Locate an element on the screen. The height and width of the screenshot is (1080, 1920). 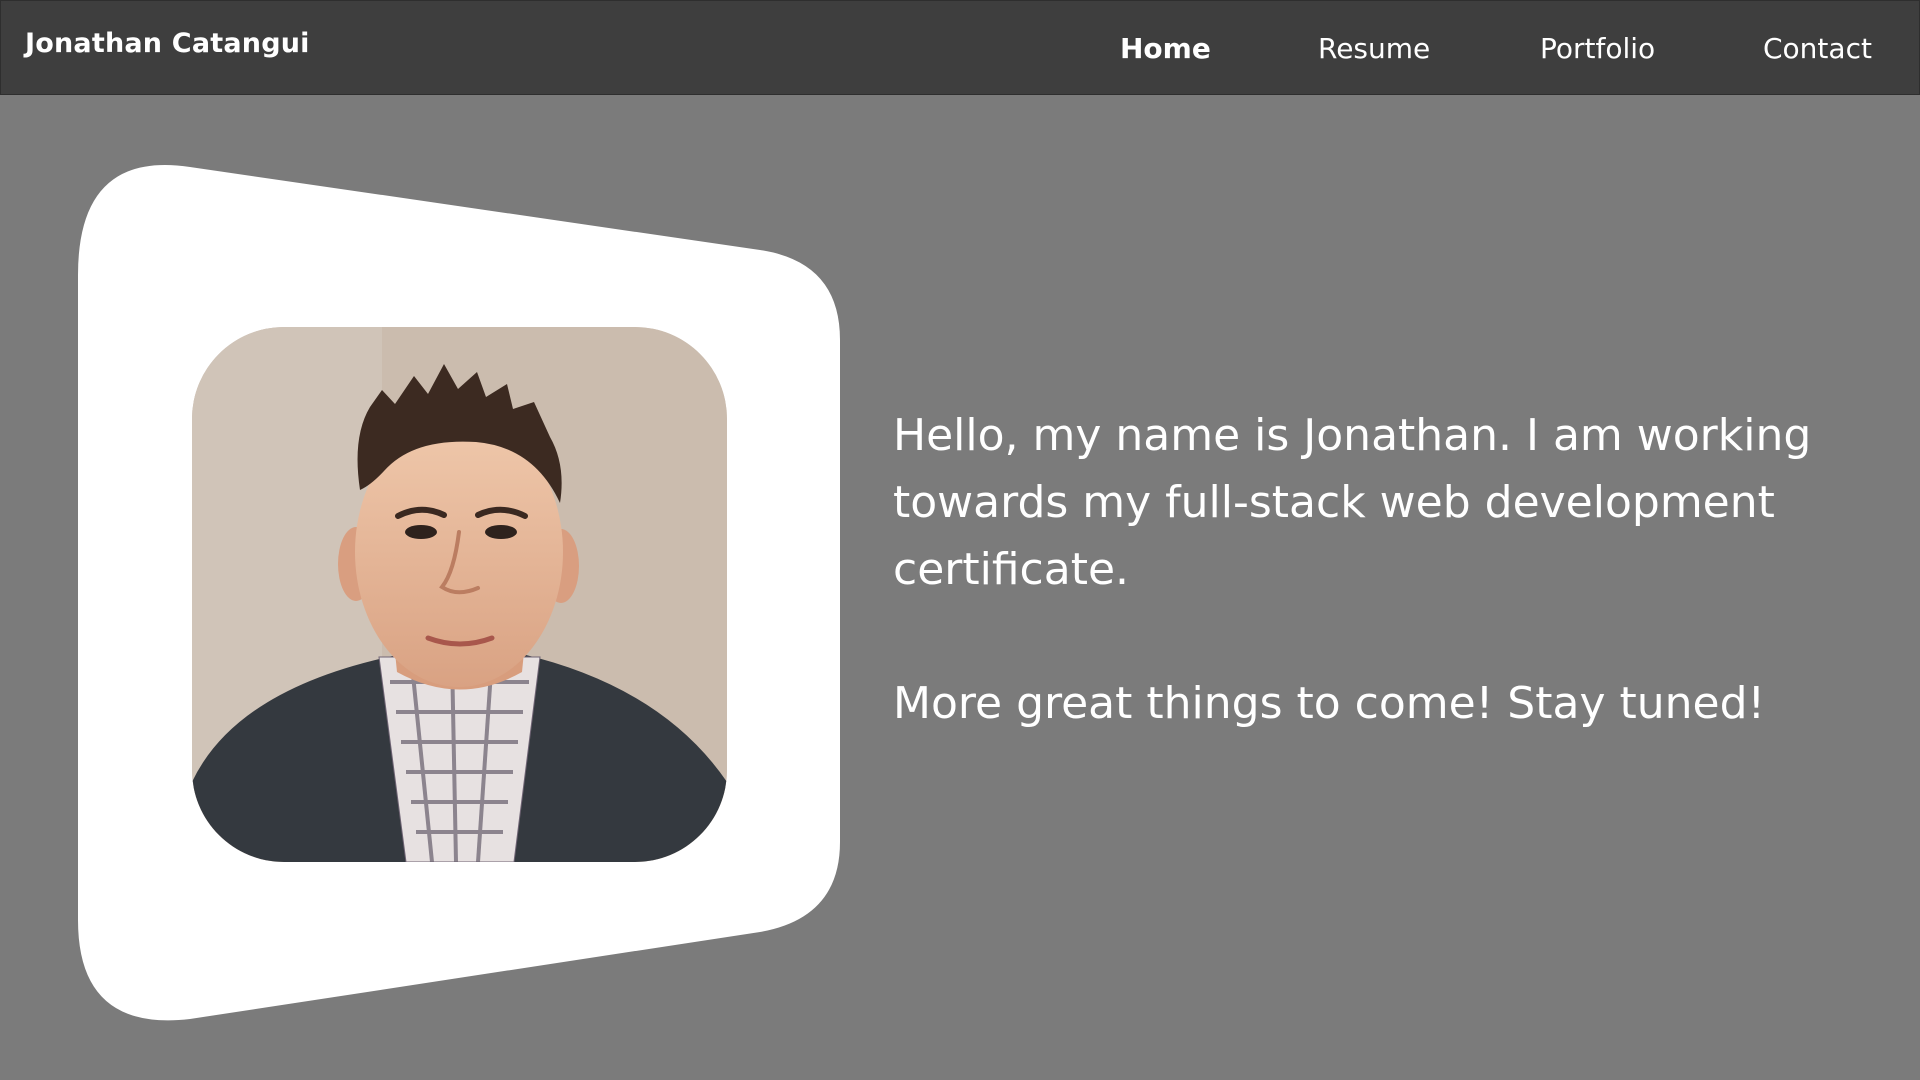
portrait-illustration is located at coordinates (459, 594).